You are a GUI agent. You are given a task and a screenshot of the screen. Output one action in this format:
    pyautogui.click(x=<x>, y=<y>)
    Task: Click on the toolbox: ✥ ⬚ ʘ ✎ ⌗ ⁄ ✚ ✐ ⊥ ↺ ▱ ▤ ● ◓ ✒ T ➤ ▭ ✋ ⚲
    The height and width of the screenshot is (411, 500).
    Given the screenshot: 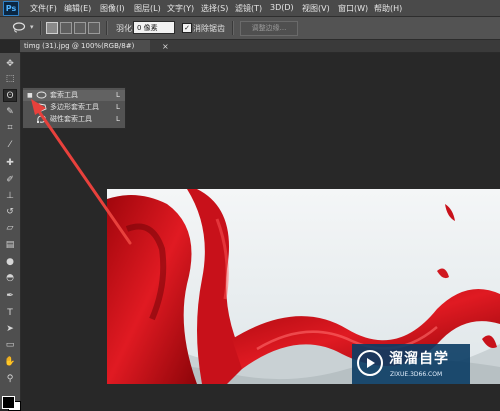 What is the action you would take?
    pyautogui.click(x=10, y=231)
    